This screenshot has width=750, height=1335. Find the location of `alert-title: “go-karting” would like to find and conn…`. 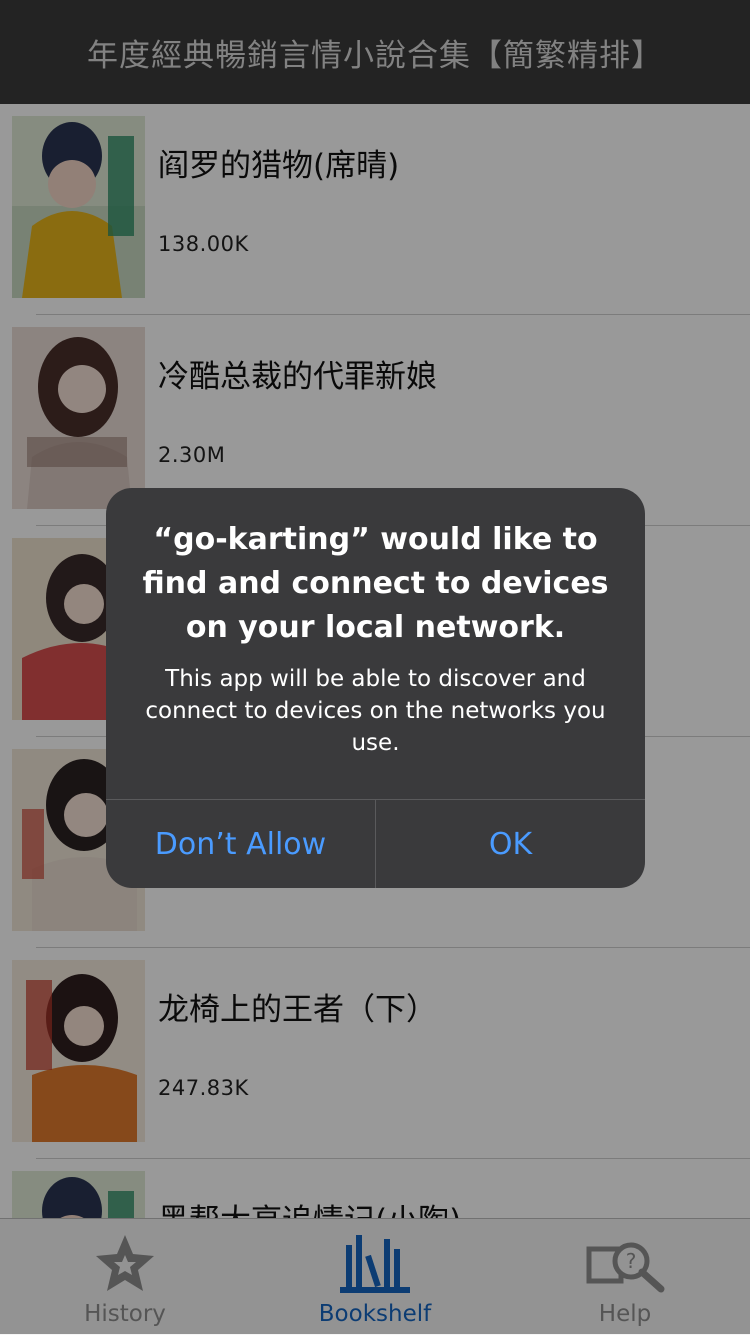

alert-title: “go-karting” would like to find and conn… is located at coordinates (375, 583).